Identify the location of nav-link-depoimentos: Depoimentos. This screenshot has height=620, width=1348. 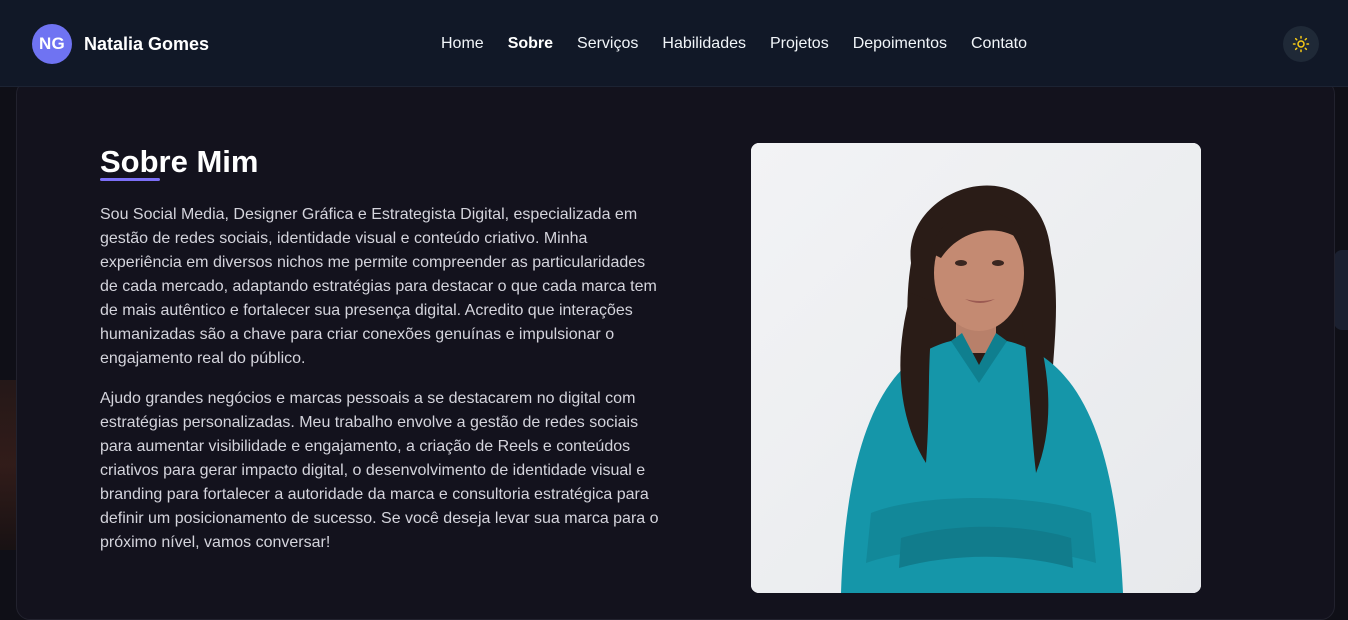
(900, 44).